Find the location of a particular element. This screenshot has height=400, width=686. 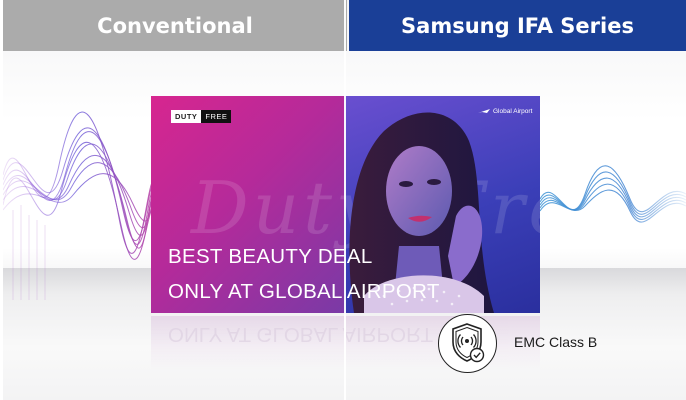

clean-waves-right is located at coordinates (613, 194).